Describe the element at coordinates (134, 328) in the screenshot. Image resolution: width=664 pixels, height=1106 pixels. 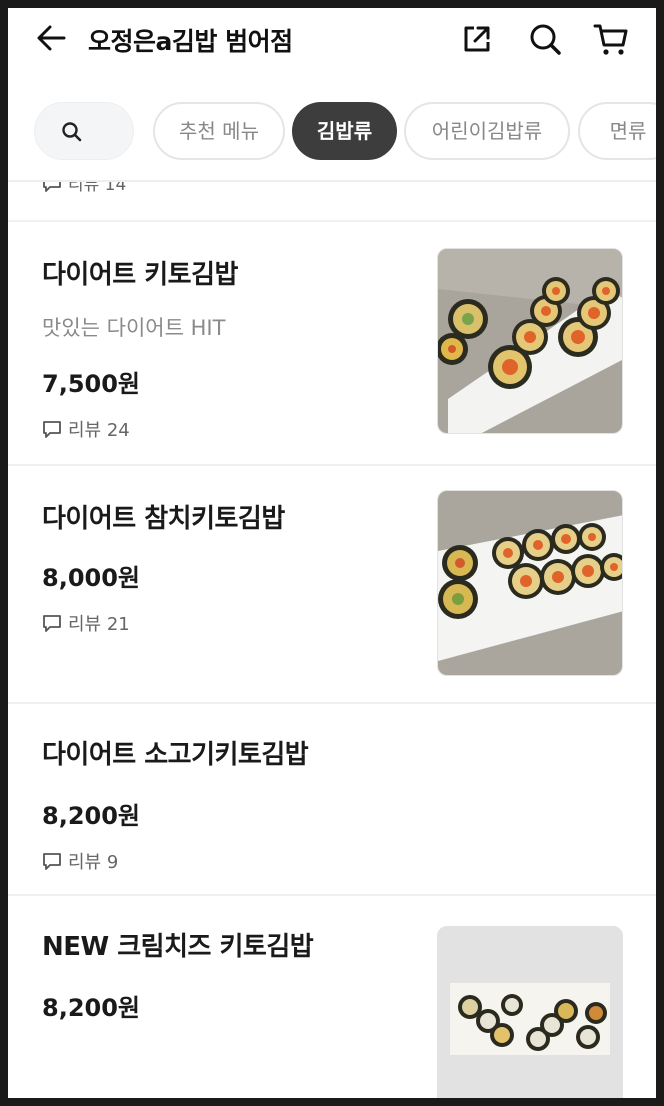
I see `menu-item-description: 맛있는 다이어트 HIT` at that location.